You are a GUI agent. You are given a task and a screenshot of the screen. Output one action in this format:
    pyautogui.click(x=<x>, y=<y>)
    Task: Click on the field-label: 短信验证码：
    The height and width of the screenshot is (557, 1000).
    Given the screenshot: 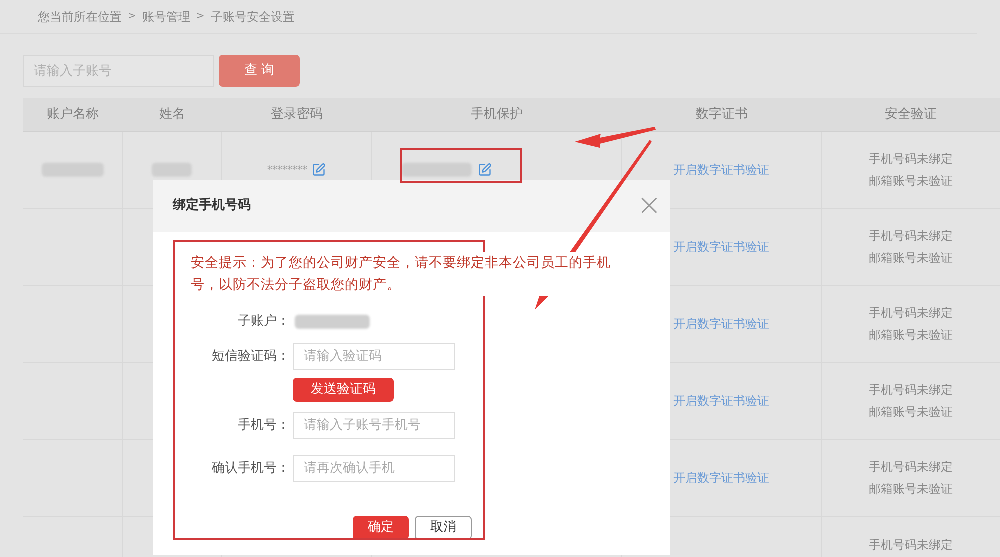 What is the action you would take?
    pyautogui.click(x=250, y=357)
    